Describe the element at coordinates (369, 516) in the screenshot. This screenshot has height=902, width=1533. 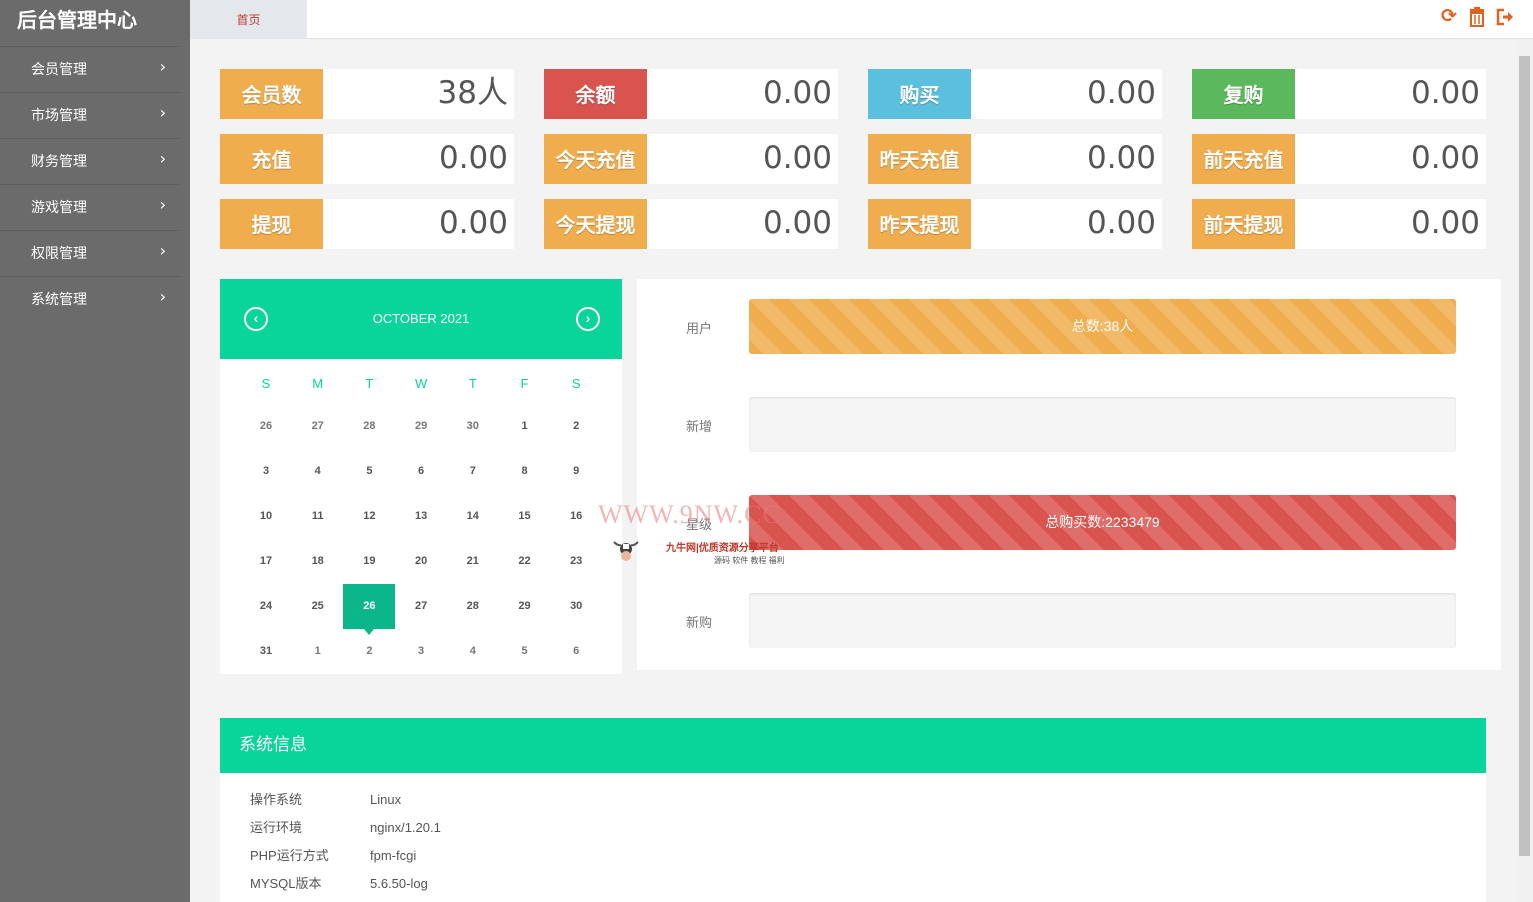
I see `calendar-day: 12` at that location.